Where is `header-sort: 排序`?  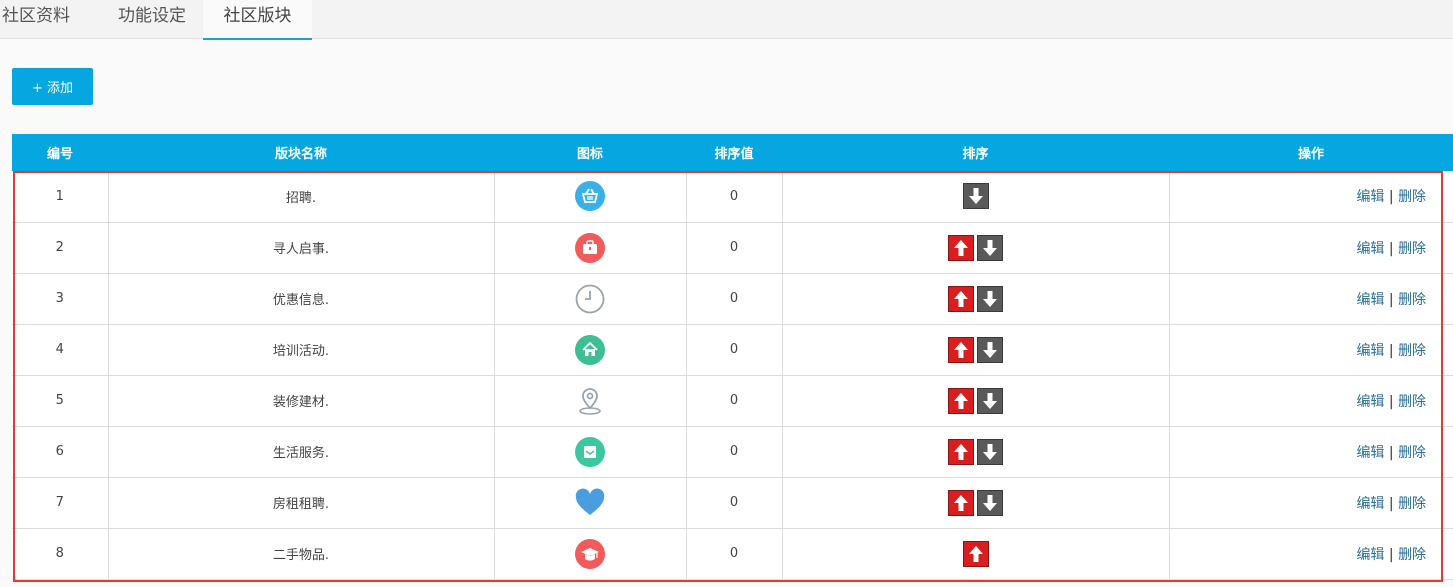
header-sort: 排序 is located at coordinates (975, 154).